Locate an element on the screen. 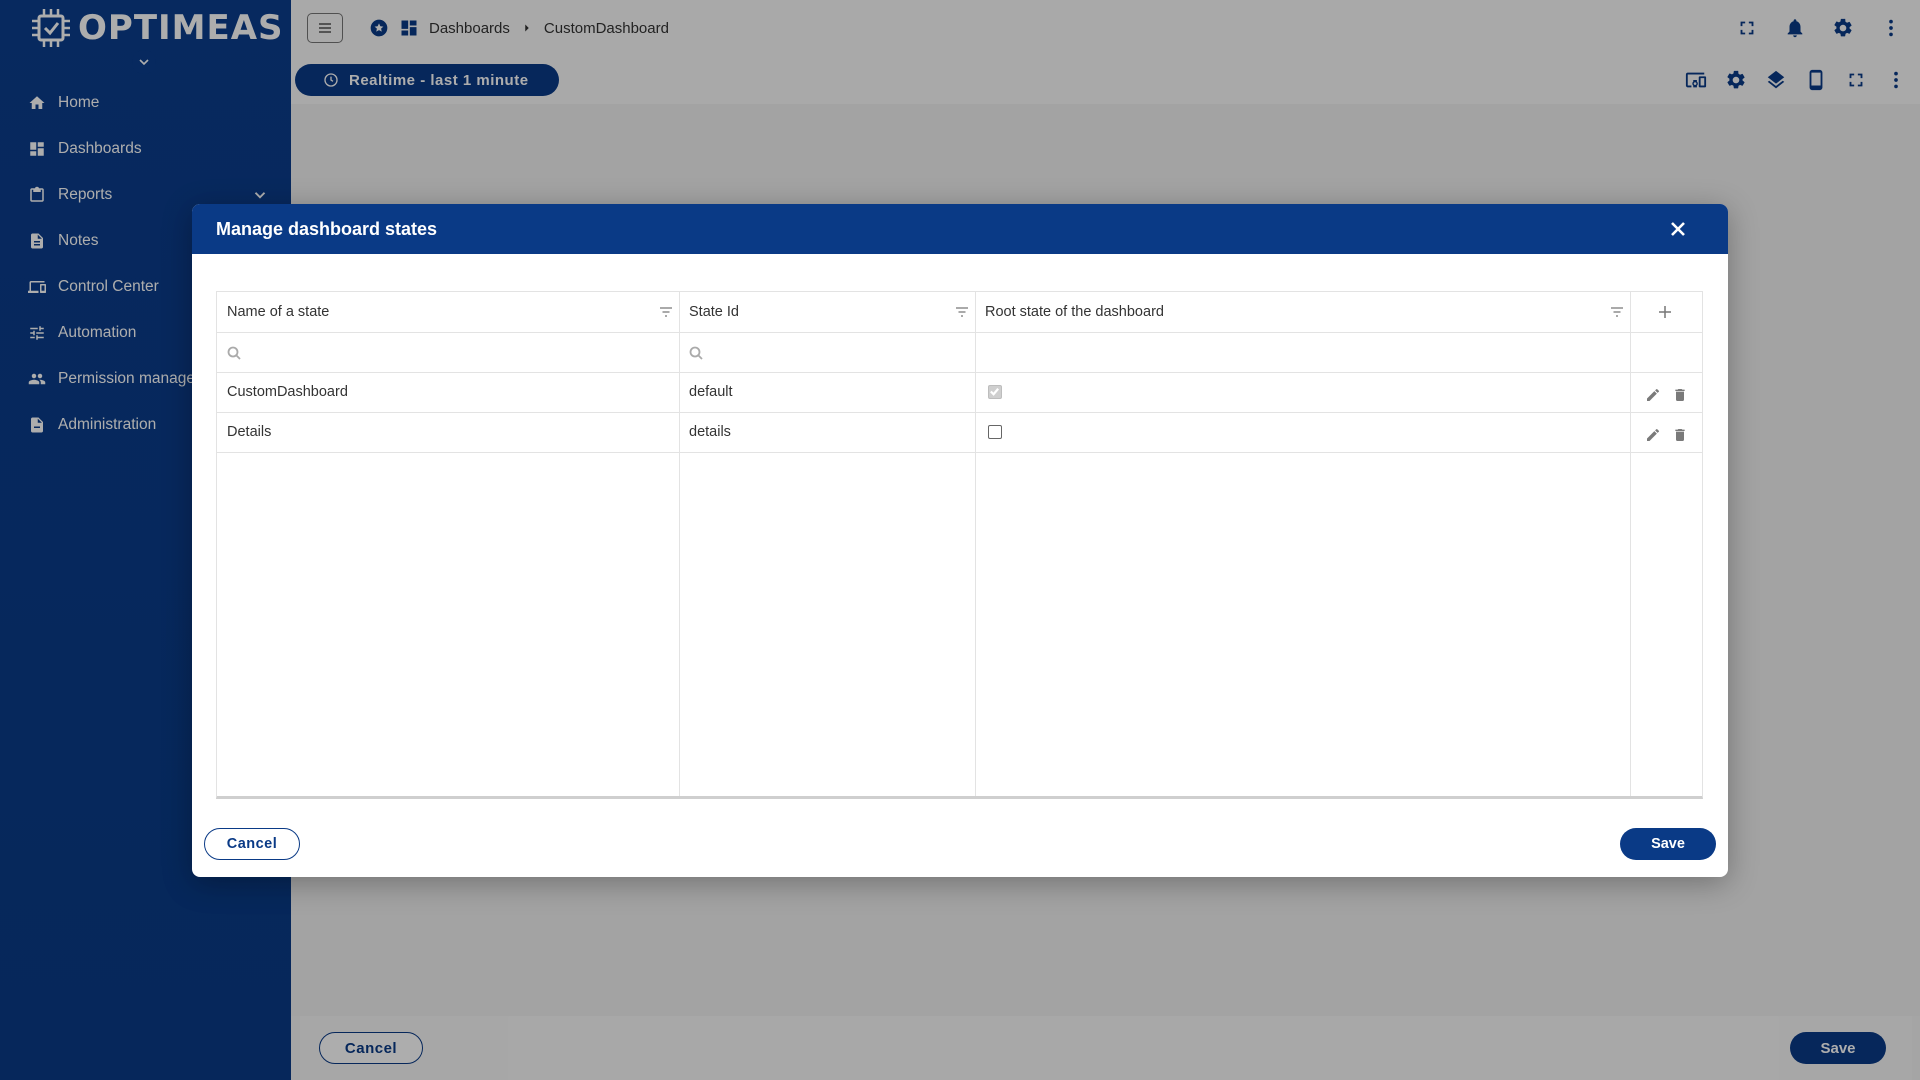 This screenshot has height=1080, width=1920. state-id-filter-input is located at coordinates (827, 352).